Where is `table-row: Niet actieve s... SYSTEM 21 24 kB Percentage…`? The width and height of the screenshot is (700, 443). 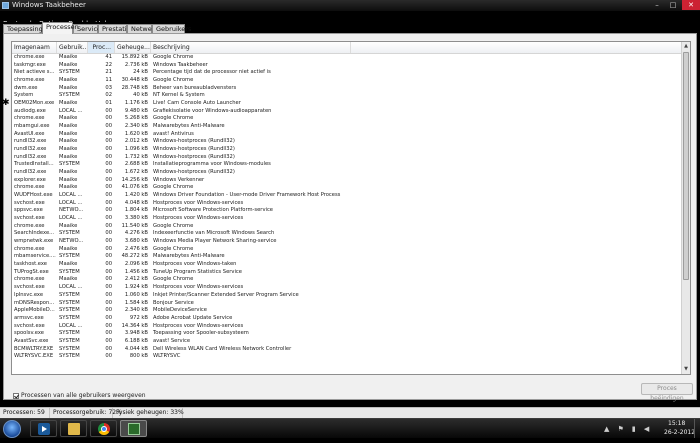
table-row: Niet actieve s... SYSTEM 21 24 kB Percentage… is located at coordinates (347, 73).